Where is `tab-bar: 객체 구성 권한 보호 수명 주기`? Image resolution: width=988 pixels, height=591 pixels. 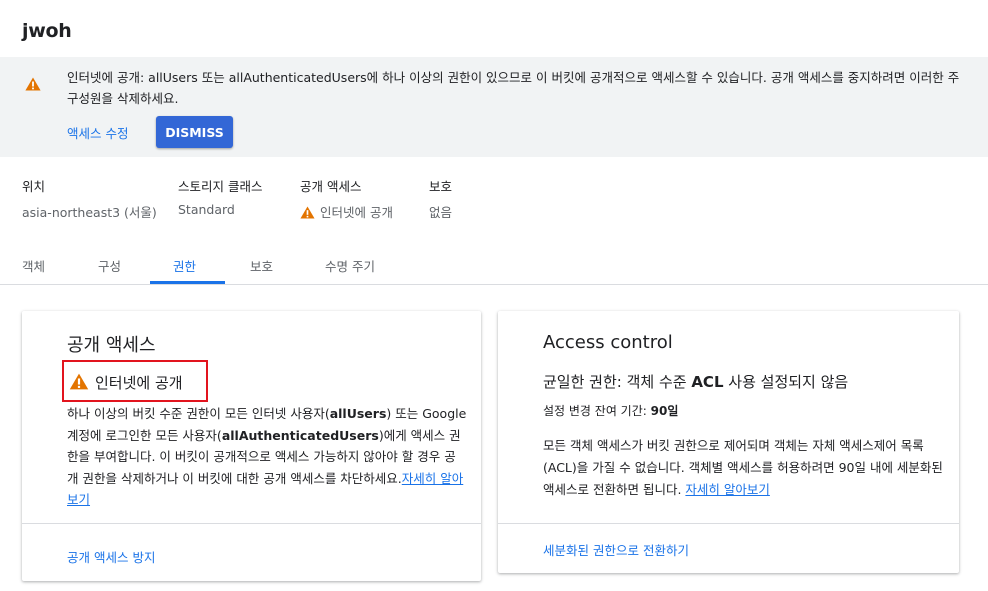 tab-bar: 객체 구성 권한 보호 수명 주기 is located at coordinates (494, 270).